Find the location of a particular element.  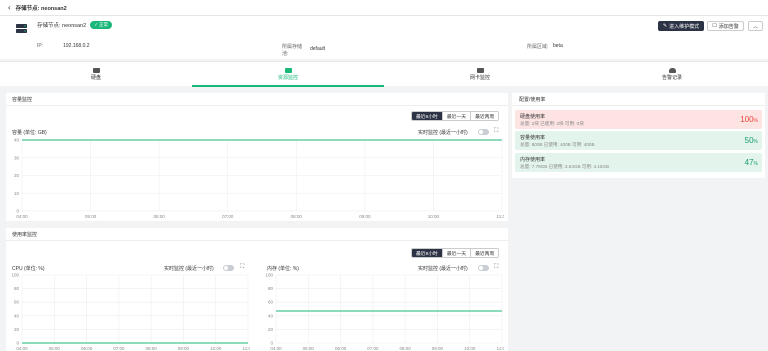

node-name: 存储节点: neonsan2 ✓ 正常 is located at coordinates (74, 25).